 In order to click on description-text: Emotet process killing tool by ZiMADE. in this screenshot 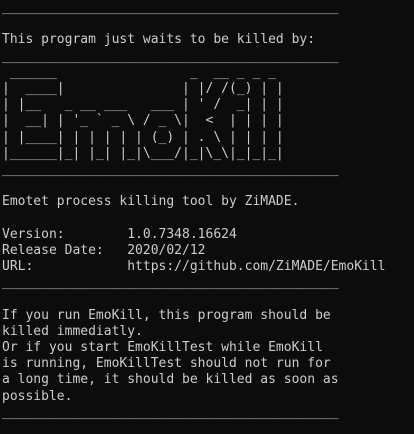, I will do `click(151, 202)`.